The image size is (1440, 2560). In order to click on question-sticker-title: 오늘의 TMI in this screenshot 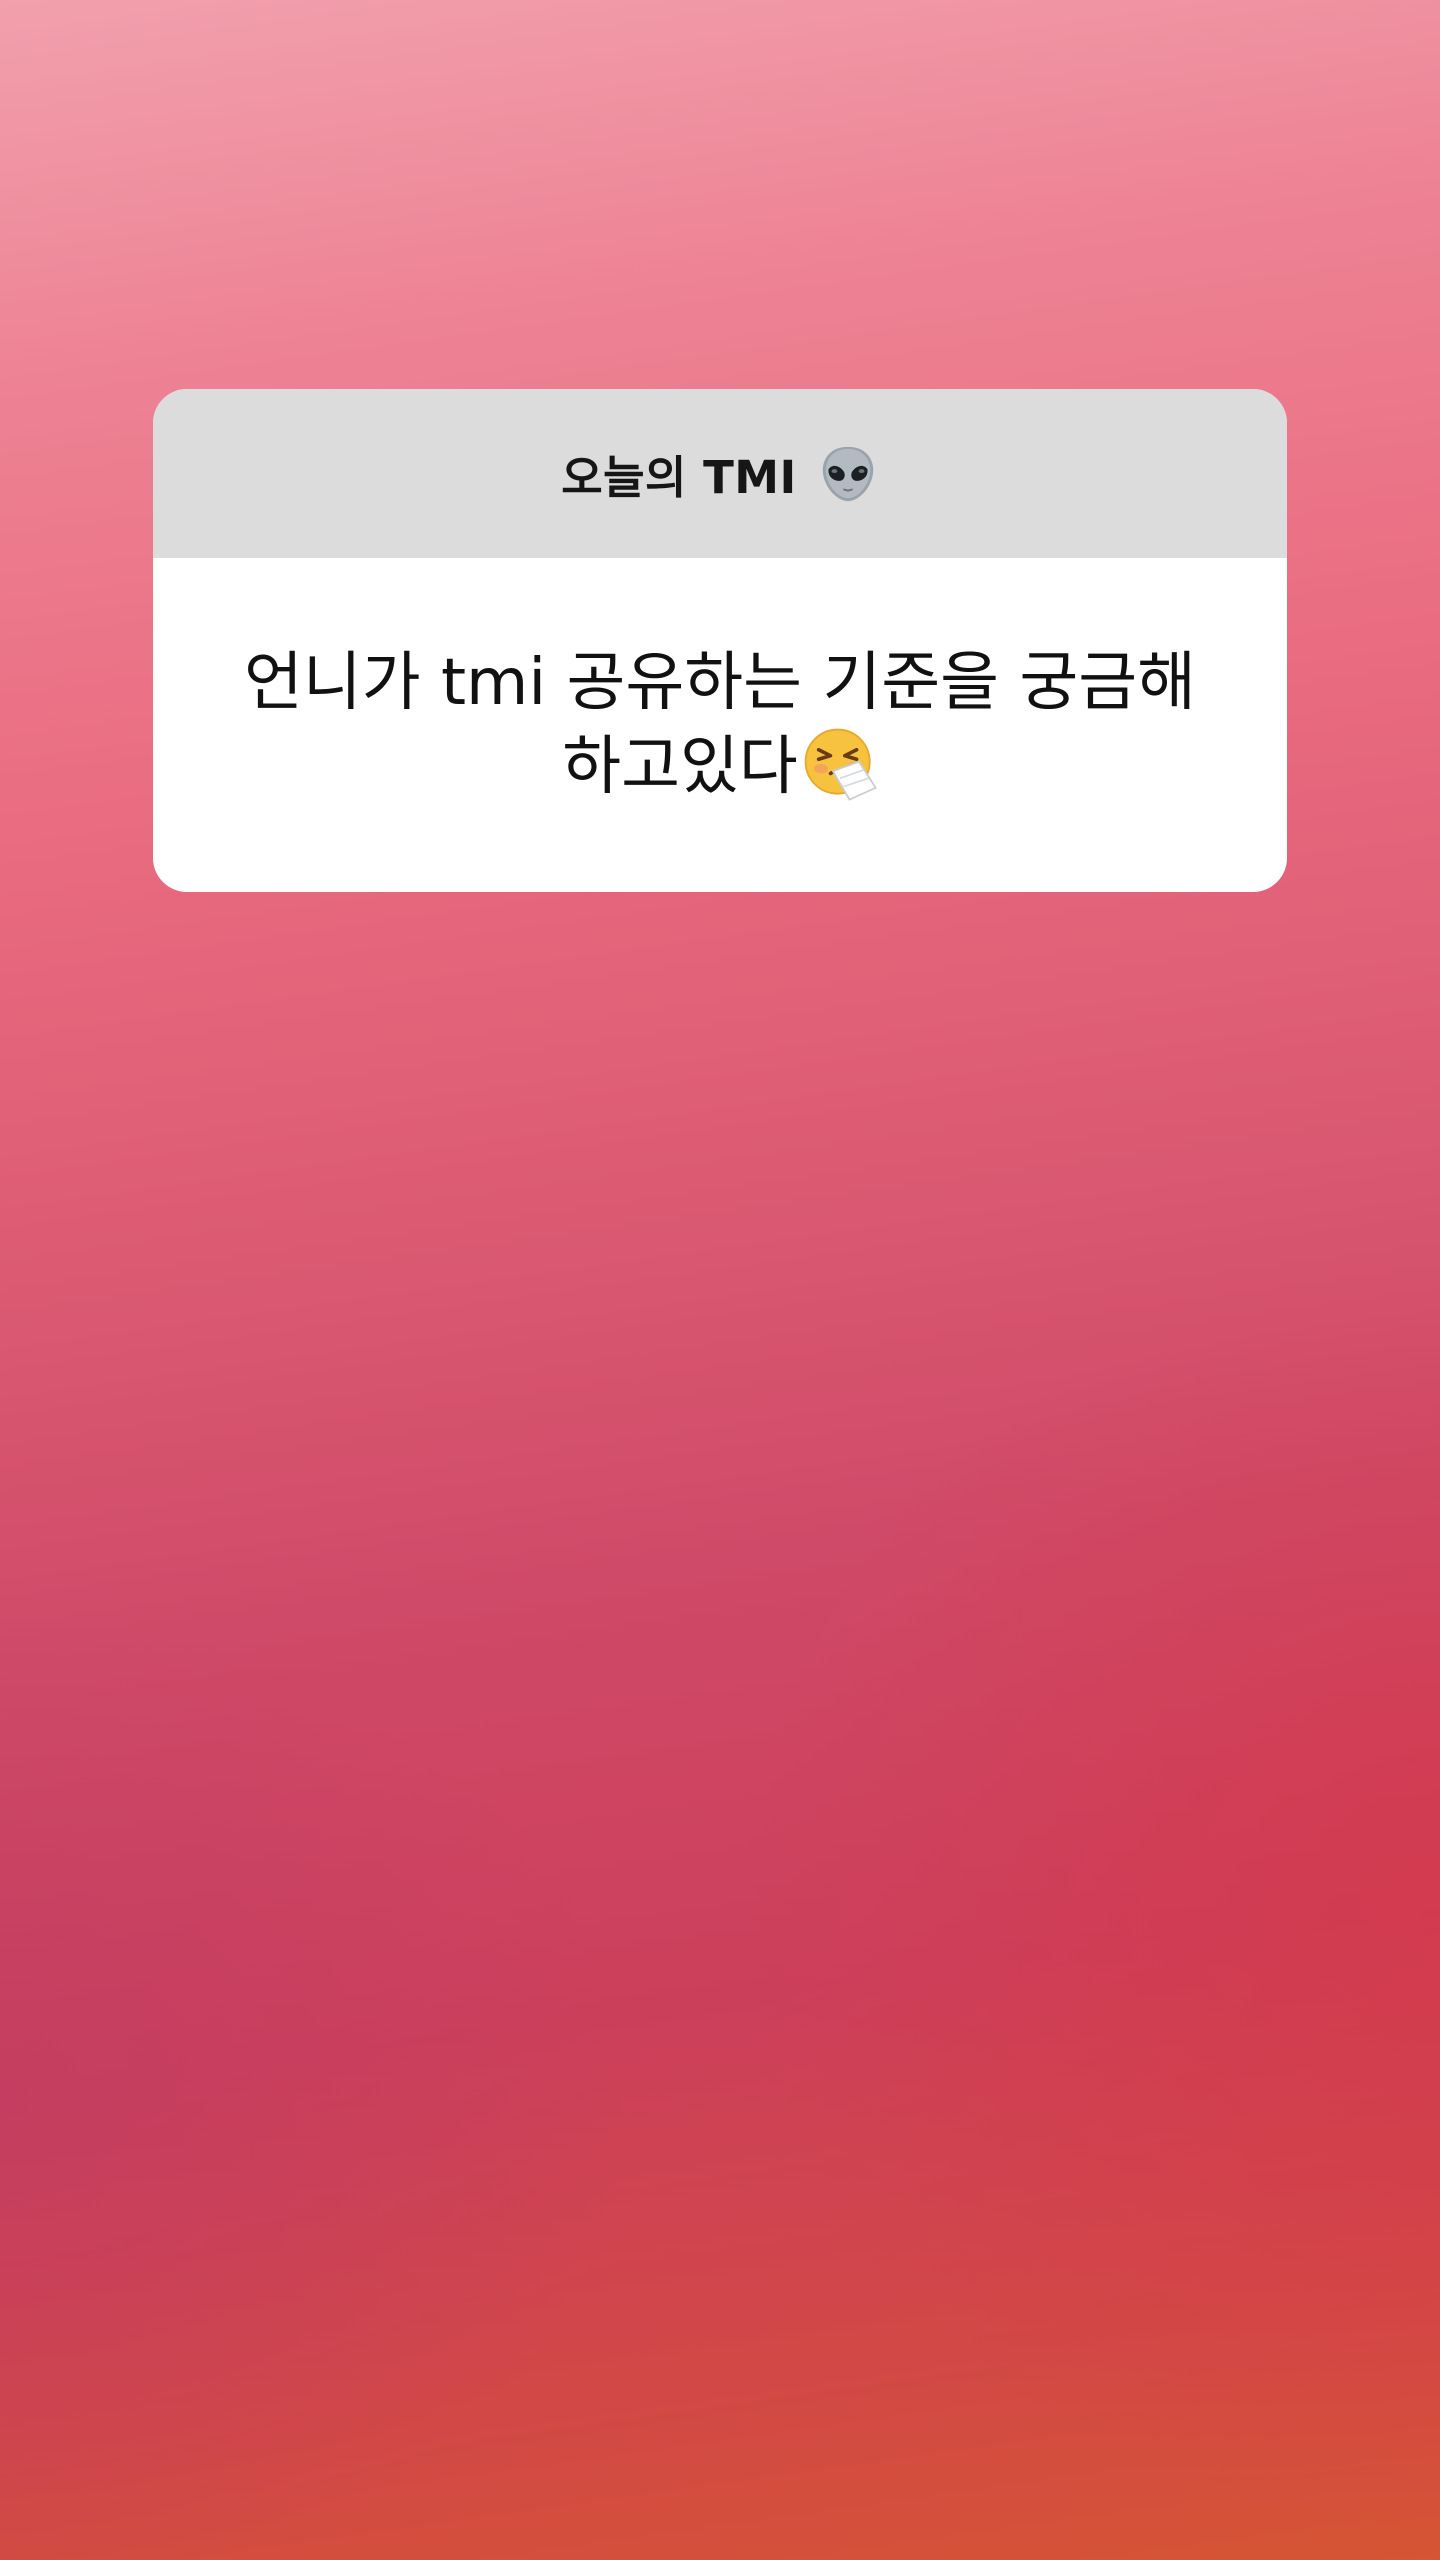, I will do `click(679, 477)`.